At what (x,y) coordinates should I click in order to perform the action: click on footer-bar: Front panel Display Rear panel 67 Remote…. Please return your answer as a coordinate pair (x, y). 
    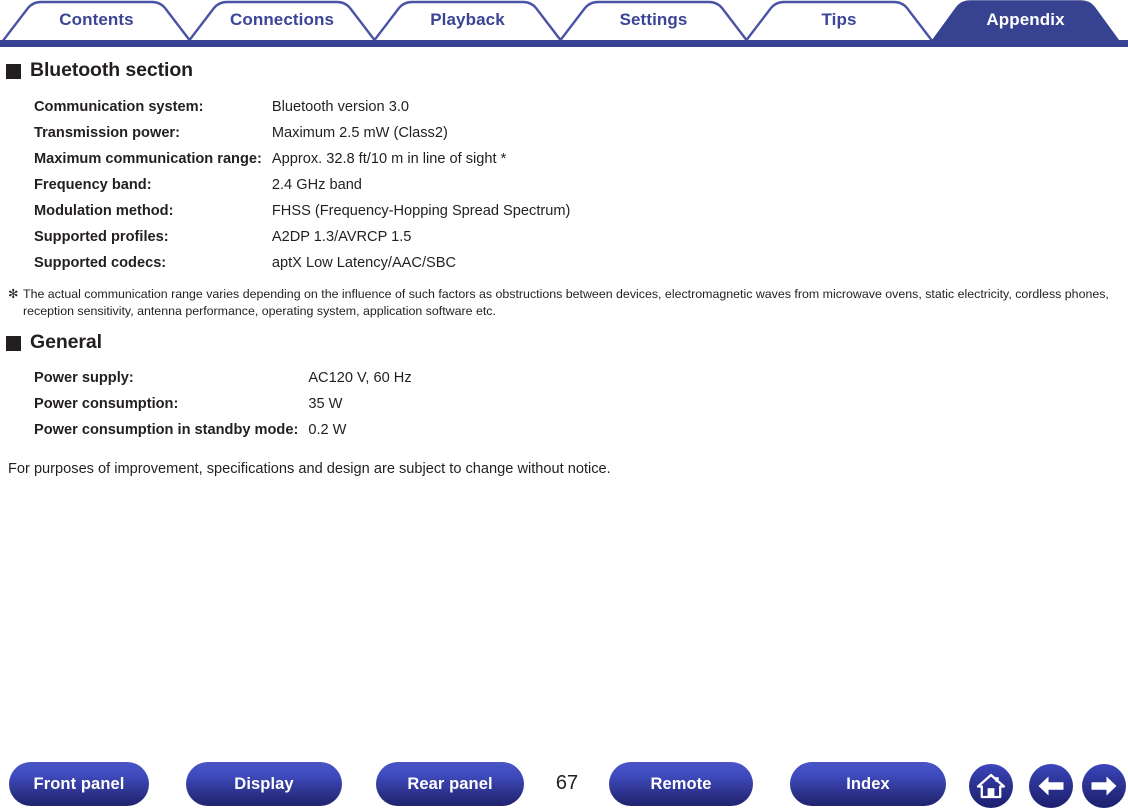
    Looking at the image, I should click on (564, 787).